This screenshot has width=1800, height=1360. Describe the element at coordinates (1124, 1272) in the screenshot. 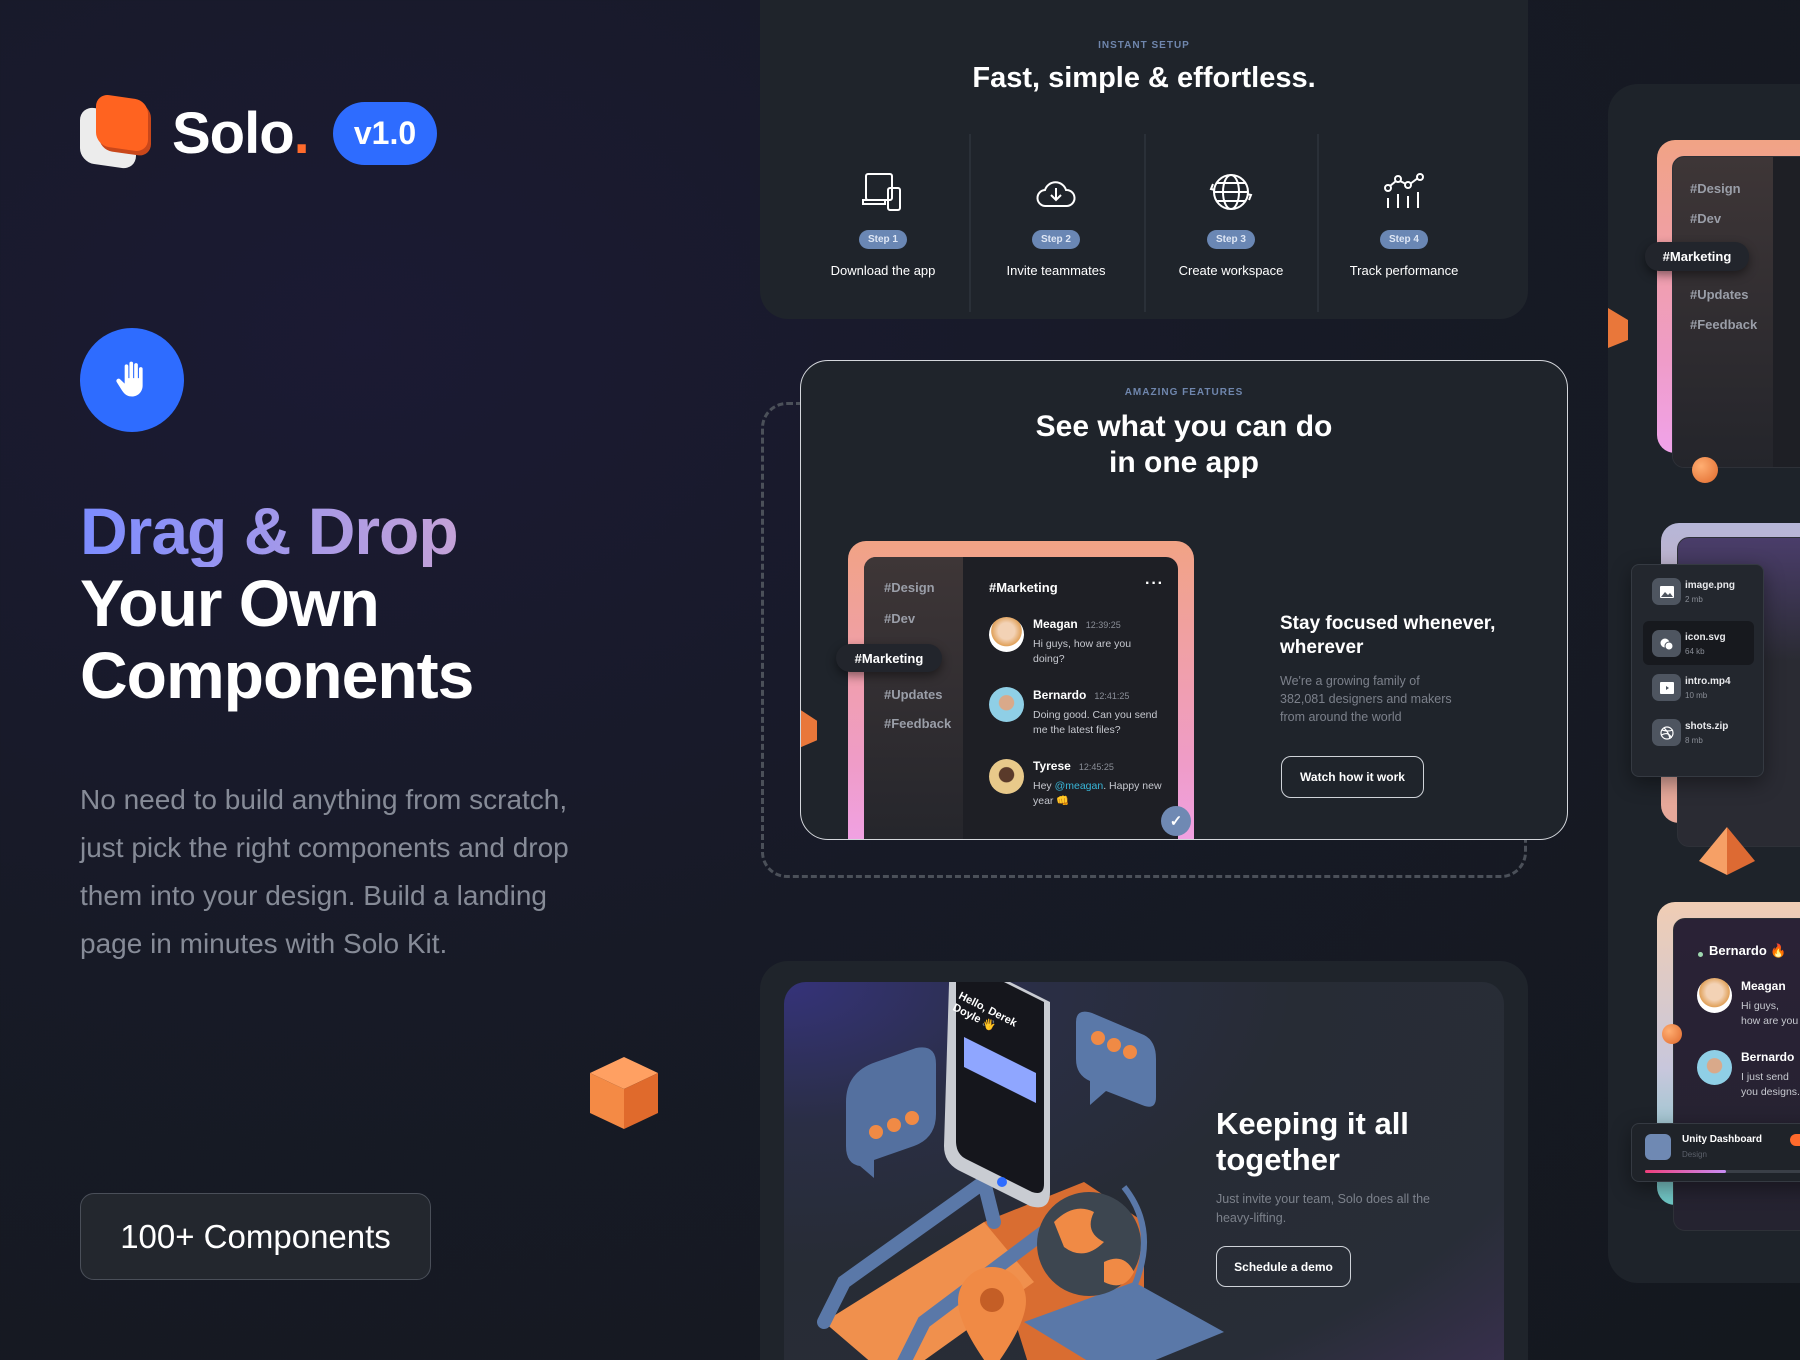

I see `globe-illustration` at that location.